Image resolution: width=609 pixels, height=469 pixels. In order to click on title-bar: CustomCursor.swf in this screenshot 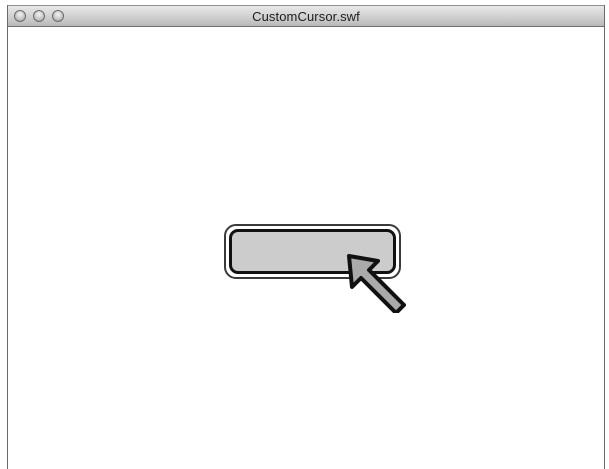, I will do `click(306, 16)`.